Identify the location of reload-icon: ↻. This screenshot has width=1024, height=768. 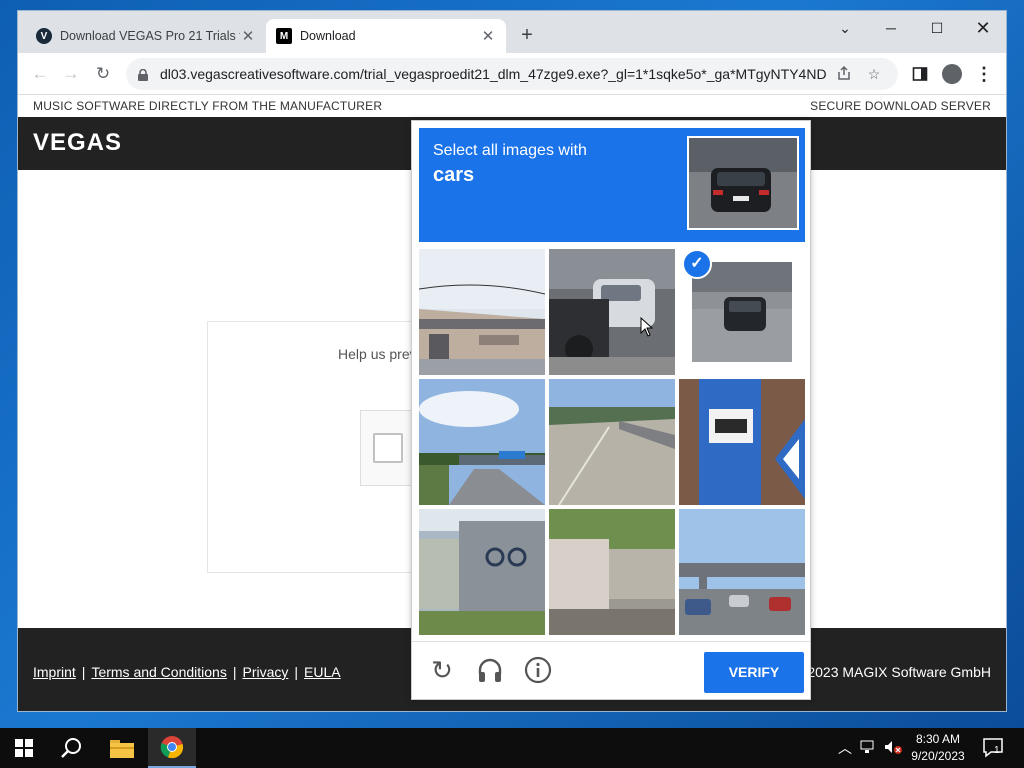
(103, 74).